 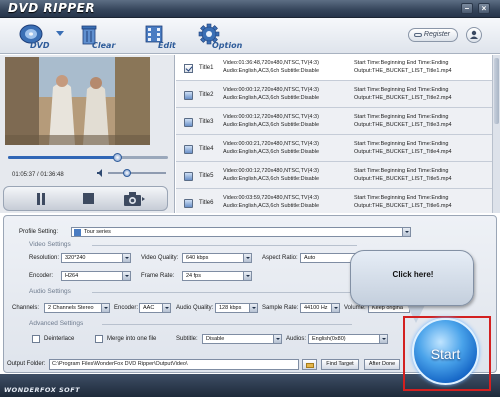 What do you see at coordinates (77, 232) in the screenshot?
I see `profile-icon` at bounding box center [77, 232].